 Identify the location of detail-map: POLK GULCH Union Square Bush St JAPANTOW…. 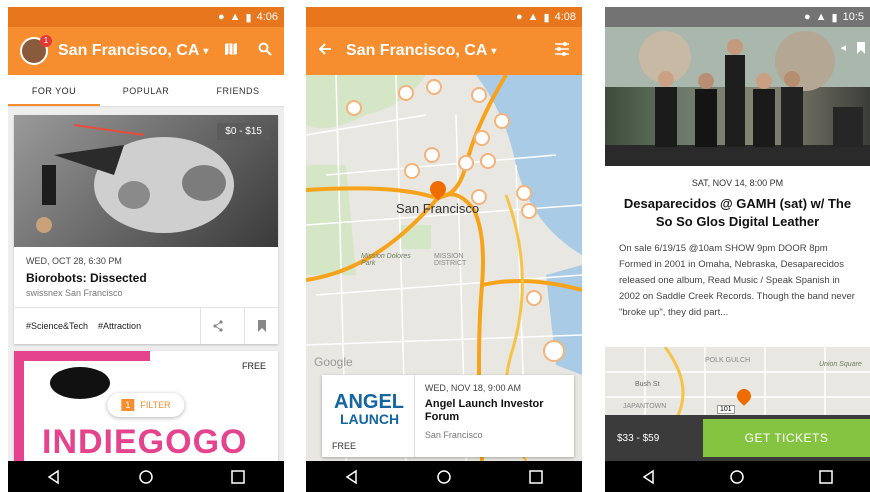
(737, 384).